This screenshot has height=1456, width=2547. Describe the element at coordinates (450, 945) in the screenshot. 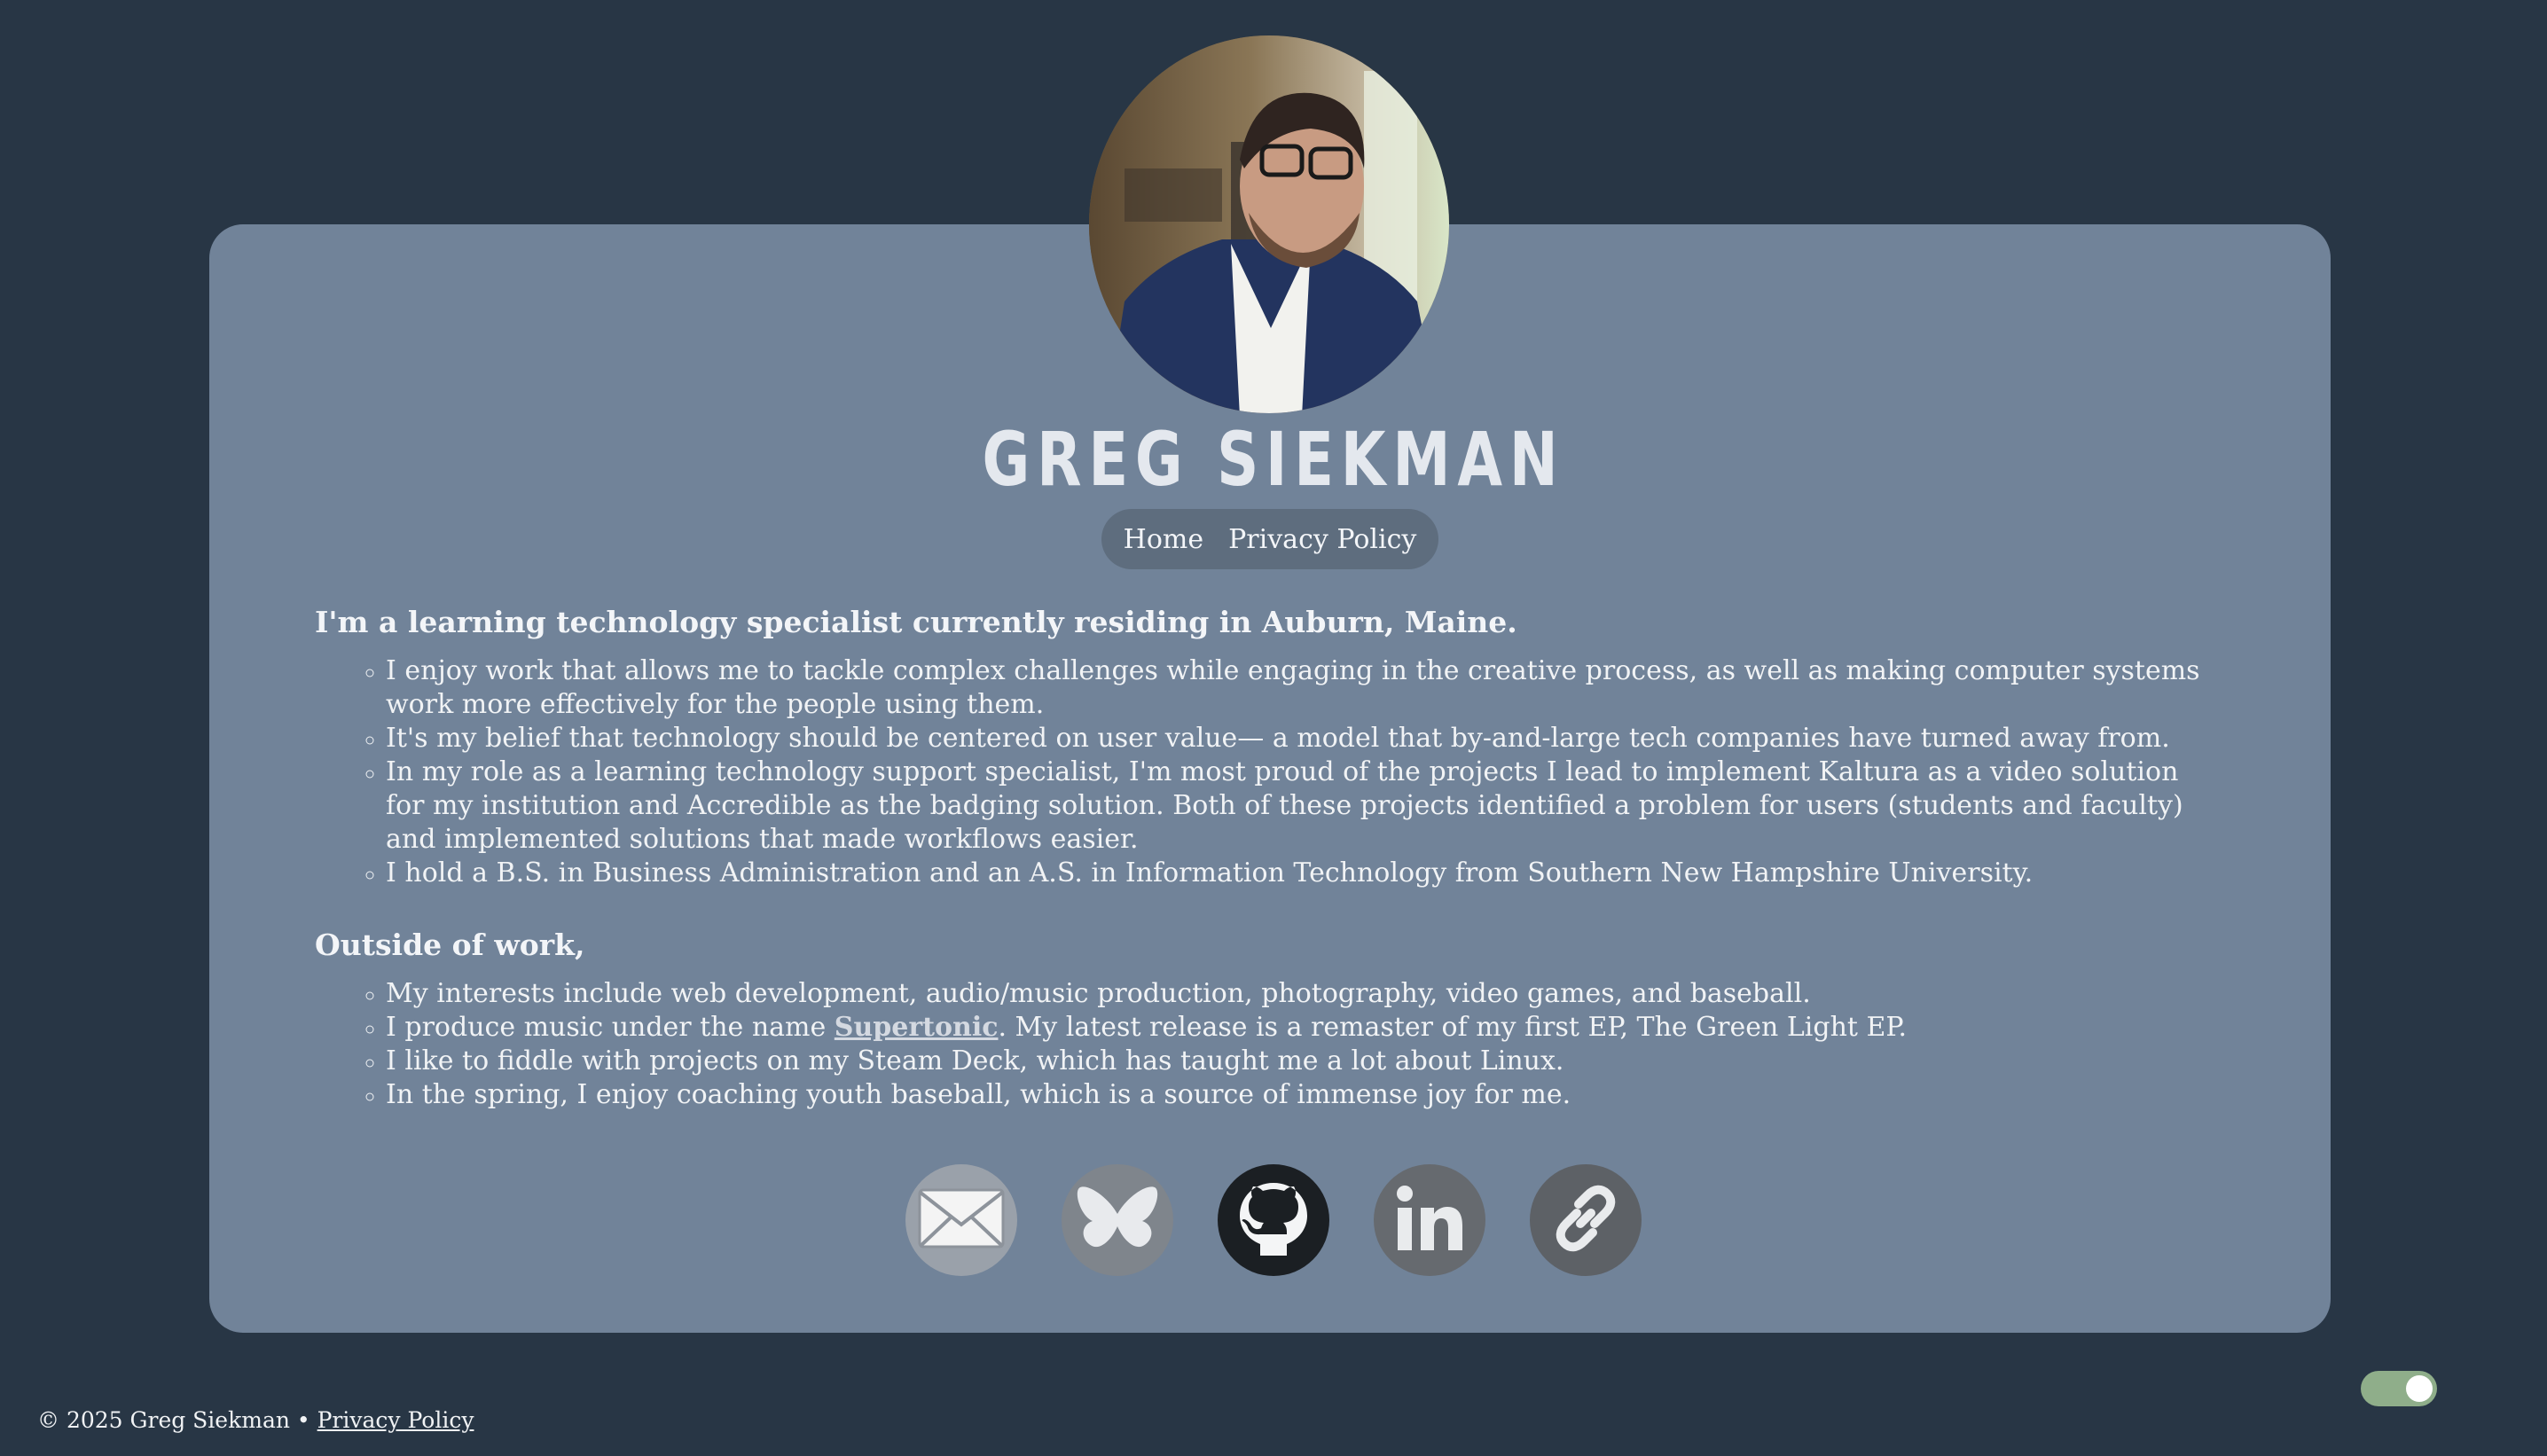

I see `outside-heading: Outside of work,` at that location.